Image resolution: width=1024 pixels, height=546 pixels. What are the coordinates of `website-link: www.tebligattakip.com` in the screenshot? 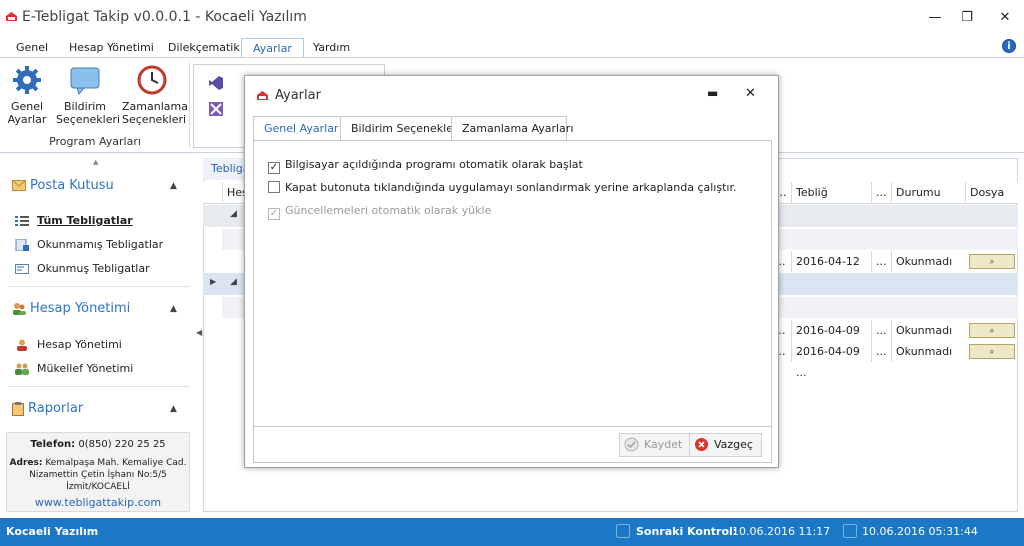 It's located at (98, 503).